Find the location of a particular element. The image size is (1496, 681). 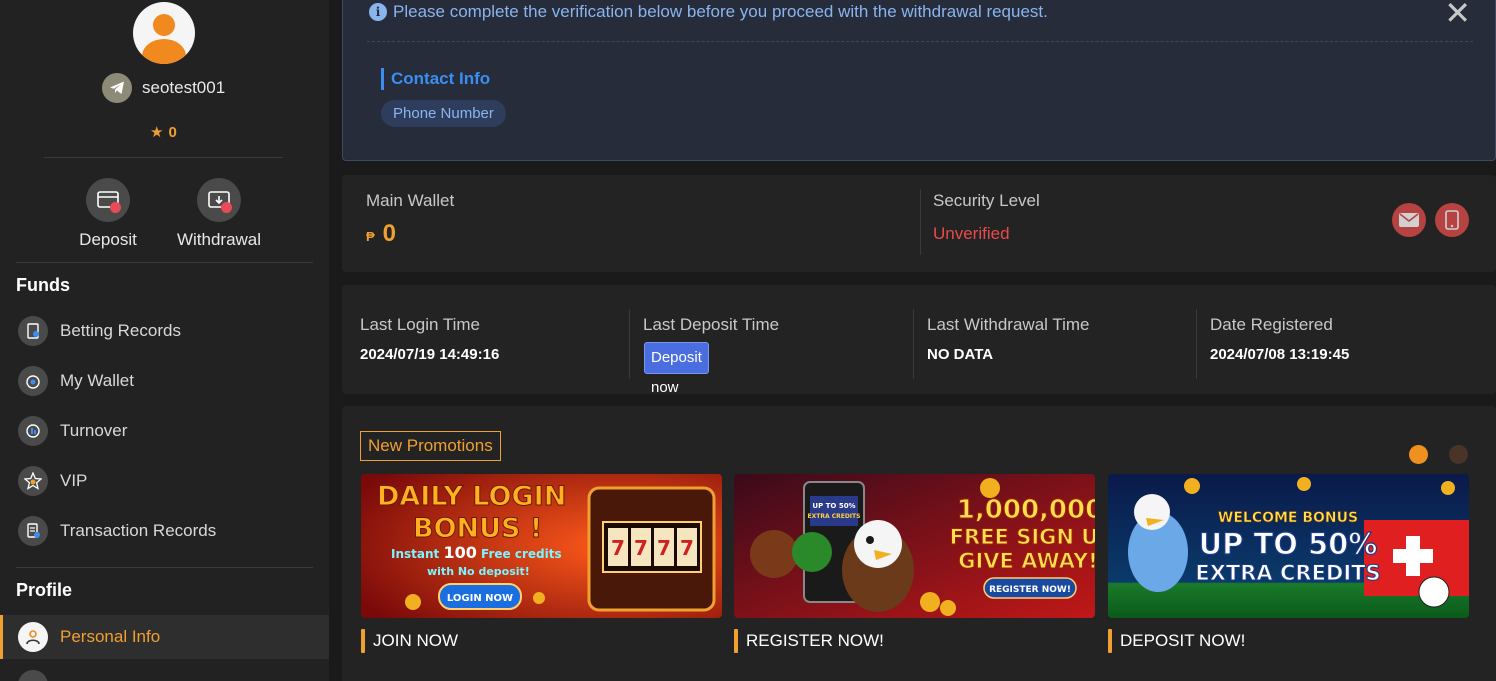

avatar is located at coordinates (164, 33).